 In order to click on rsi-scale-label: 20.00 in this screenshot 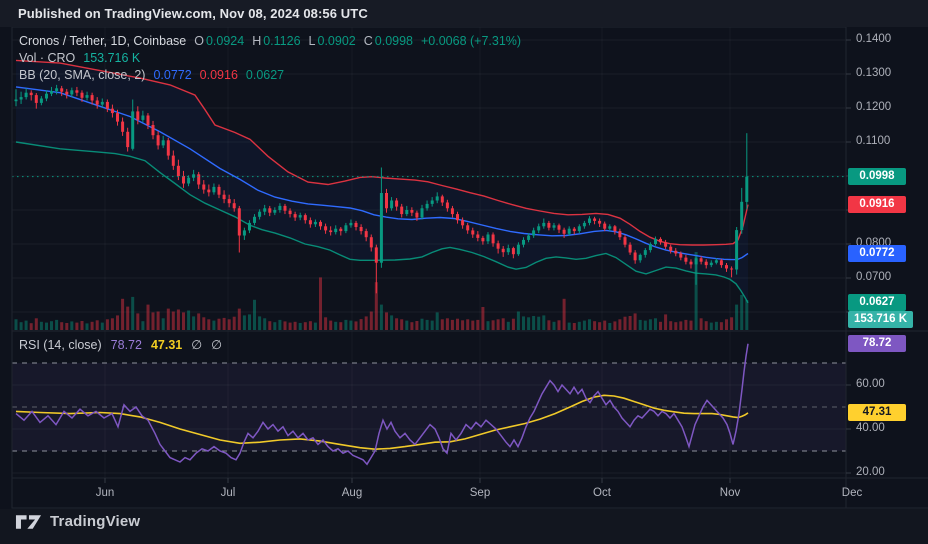, I will do `click(870, 472)`.